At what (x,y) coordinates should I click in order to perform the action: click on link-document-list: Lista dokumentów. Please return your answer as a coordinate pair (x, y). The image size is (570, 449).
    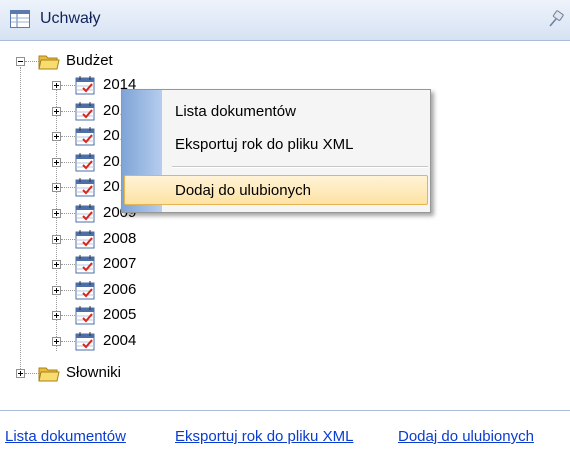
    Looking at the image, I should click on (65, 436).